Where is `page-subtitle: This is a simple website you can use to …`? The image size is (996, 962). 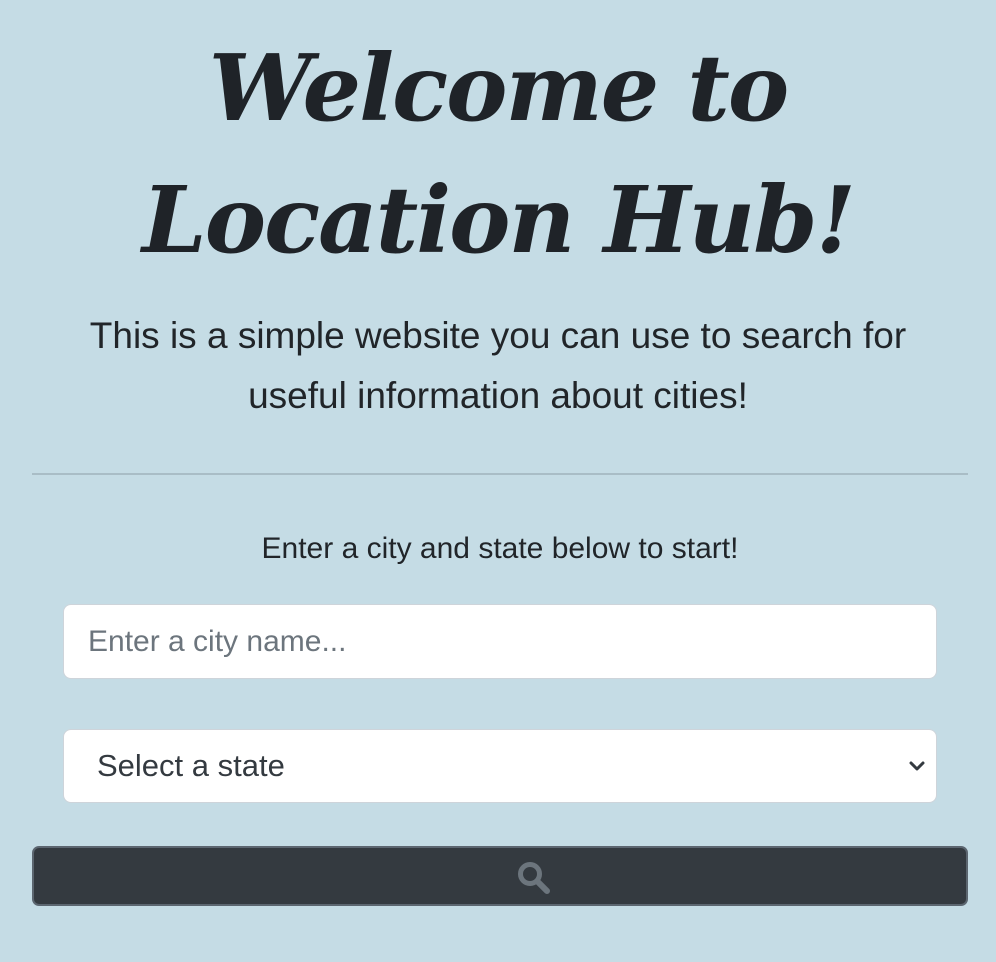
page-subtitle: This is a simple website you can use to … is located at coordinates (498, 365).